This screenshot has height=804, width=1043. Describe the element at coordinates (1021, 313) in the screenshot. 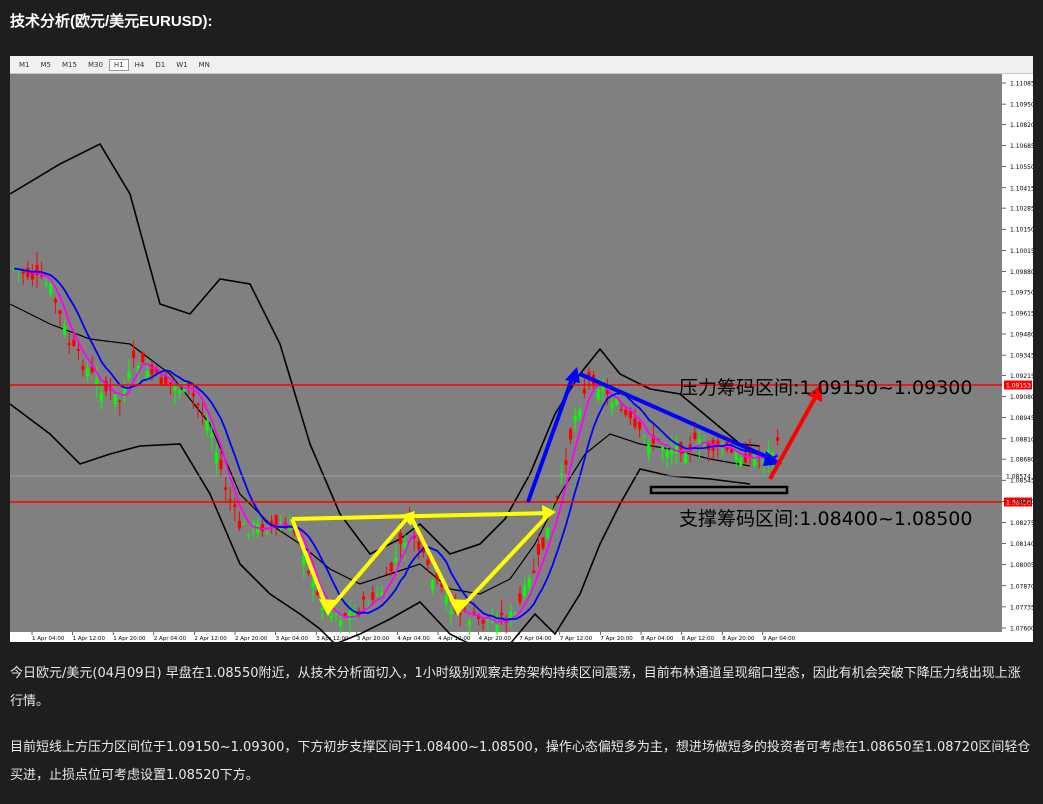

I see `price-tick-label: 1.09615` at that location.